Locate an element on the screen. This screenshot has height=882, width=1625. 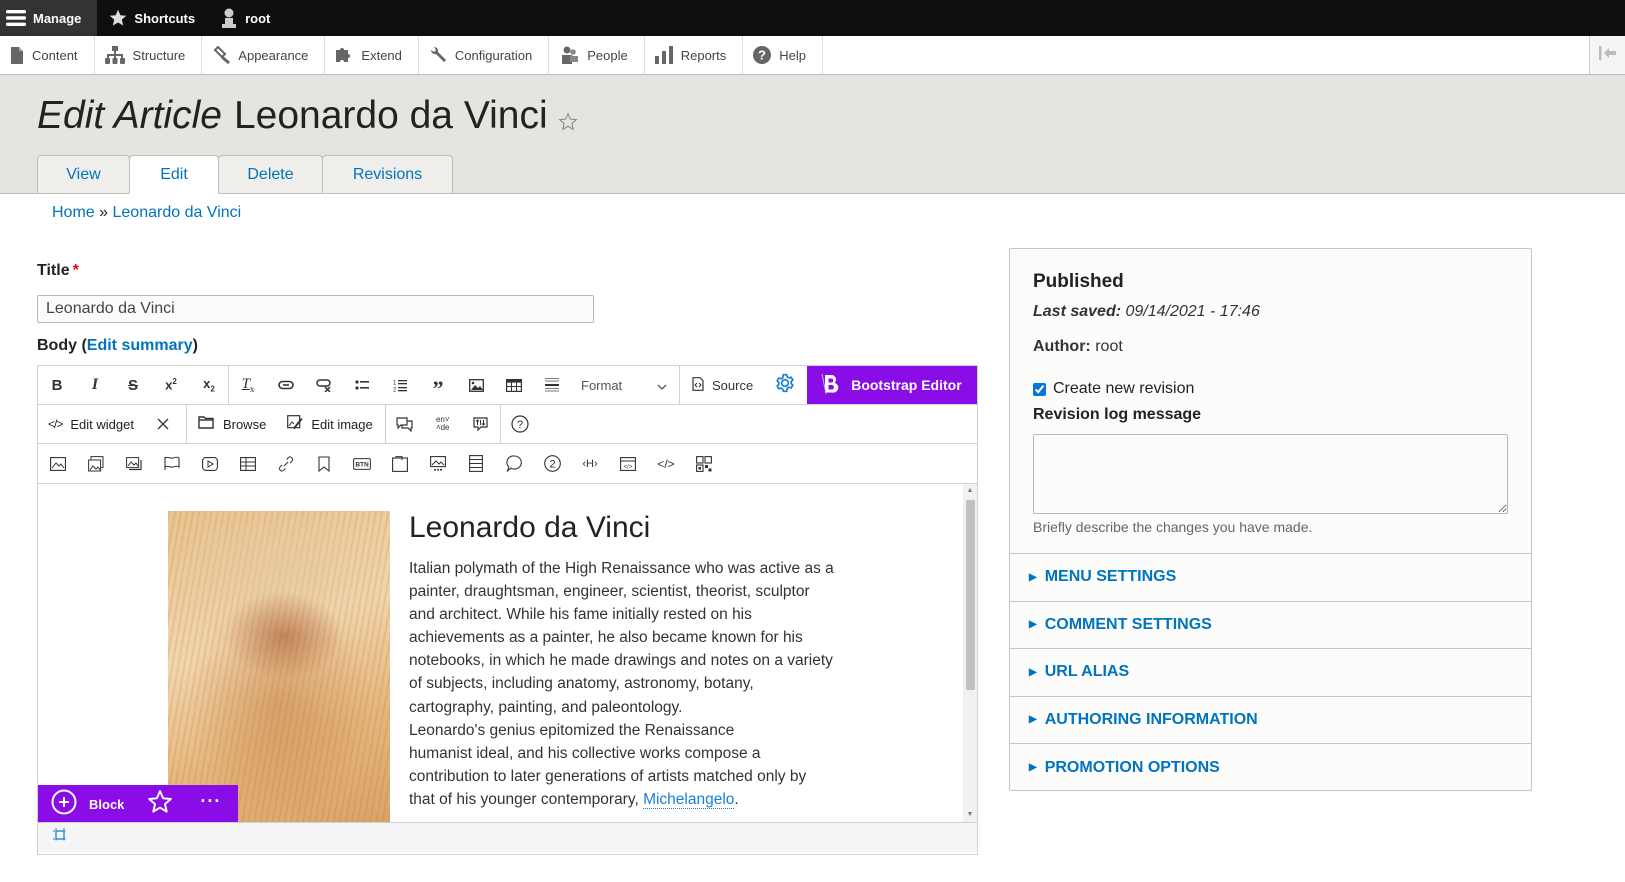
tray-item-structure: Structure is located at coordinates (149, 55).